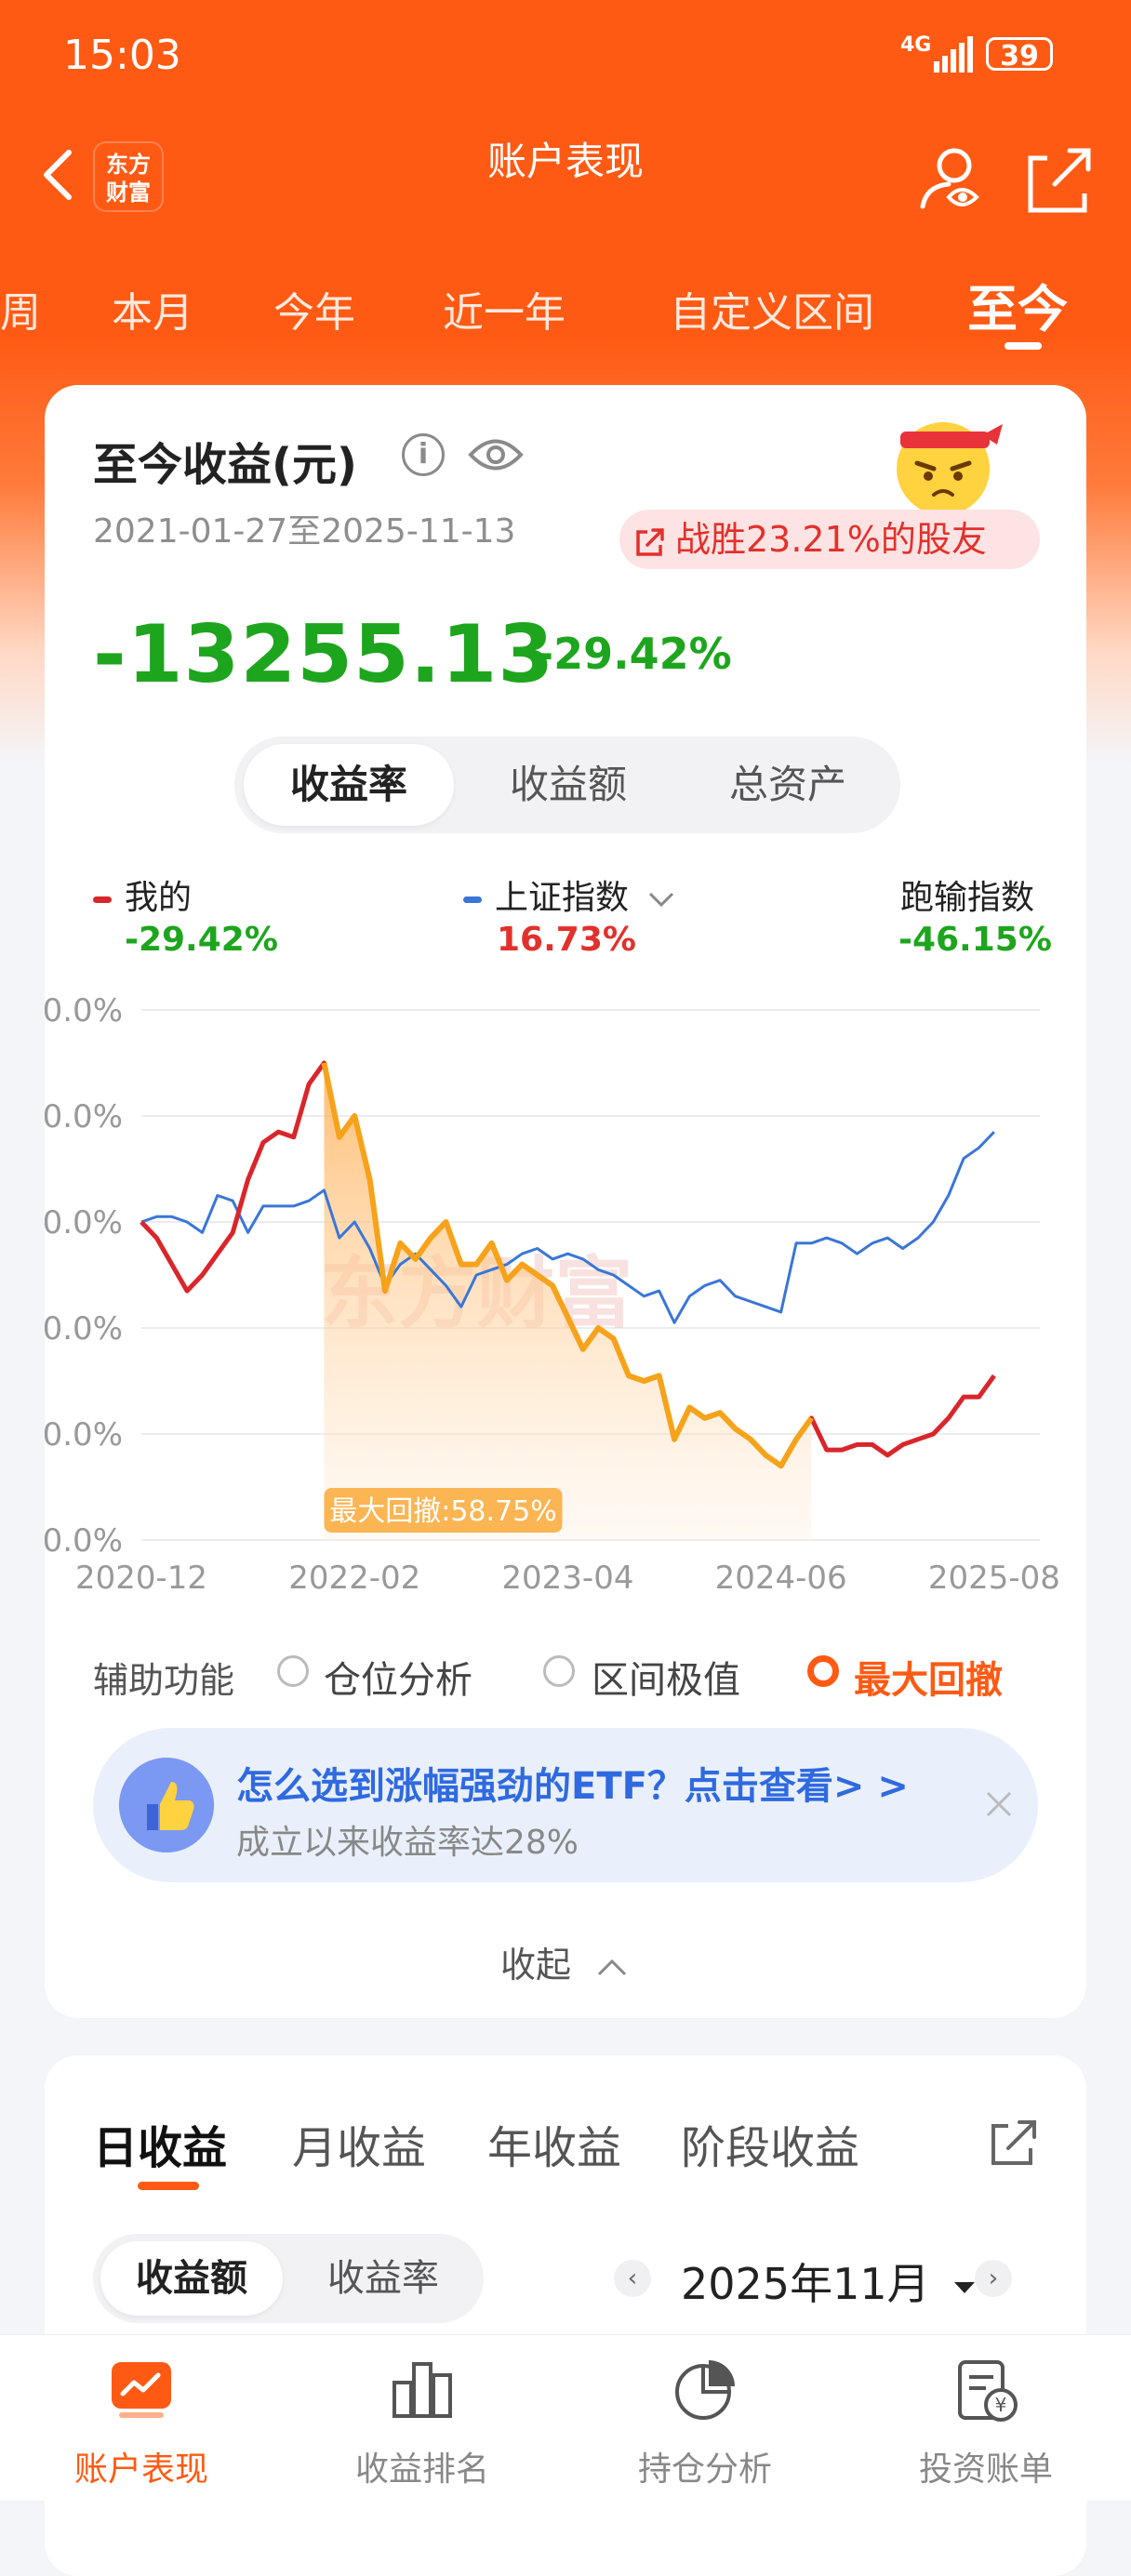 The image size is (1131, 2576). I want to click on option-max-drawdown: 最大回撤, so click(928, 1677).